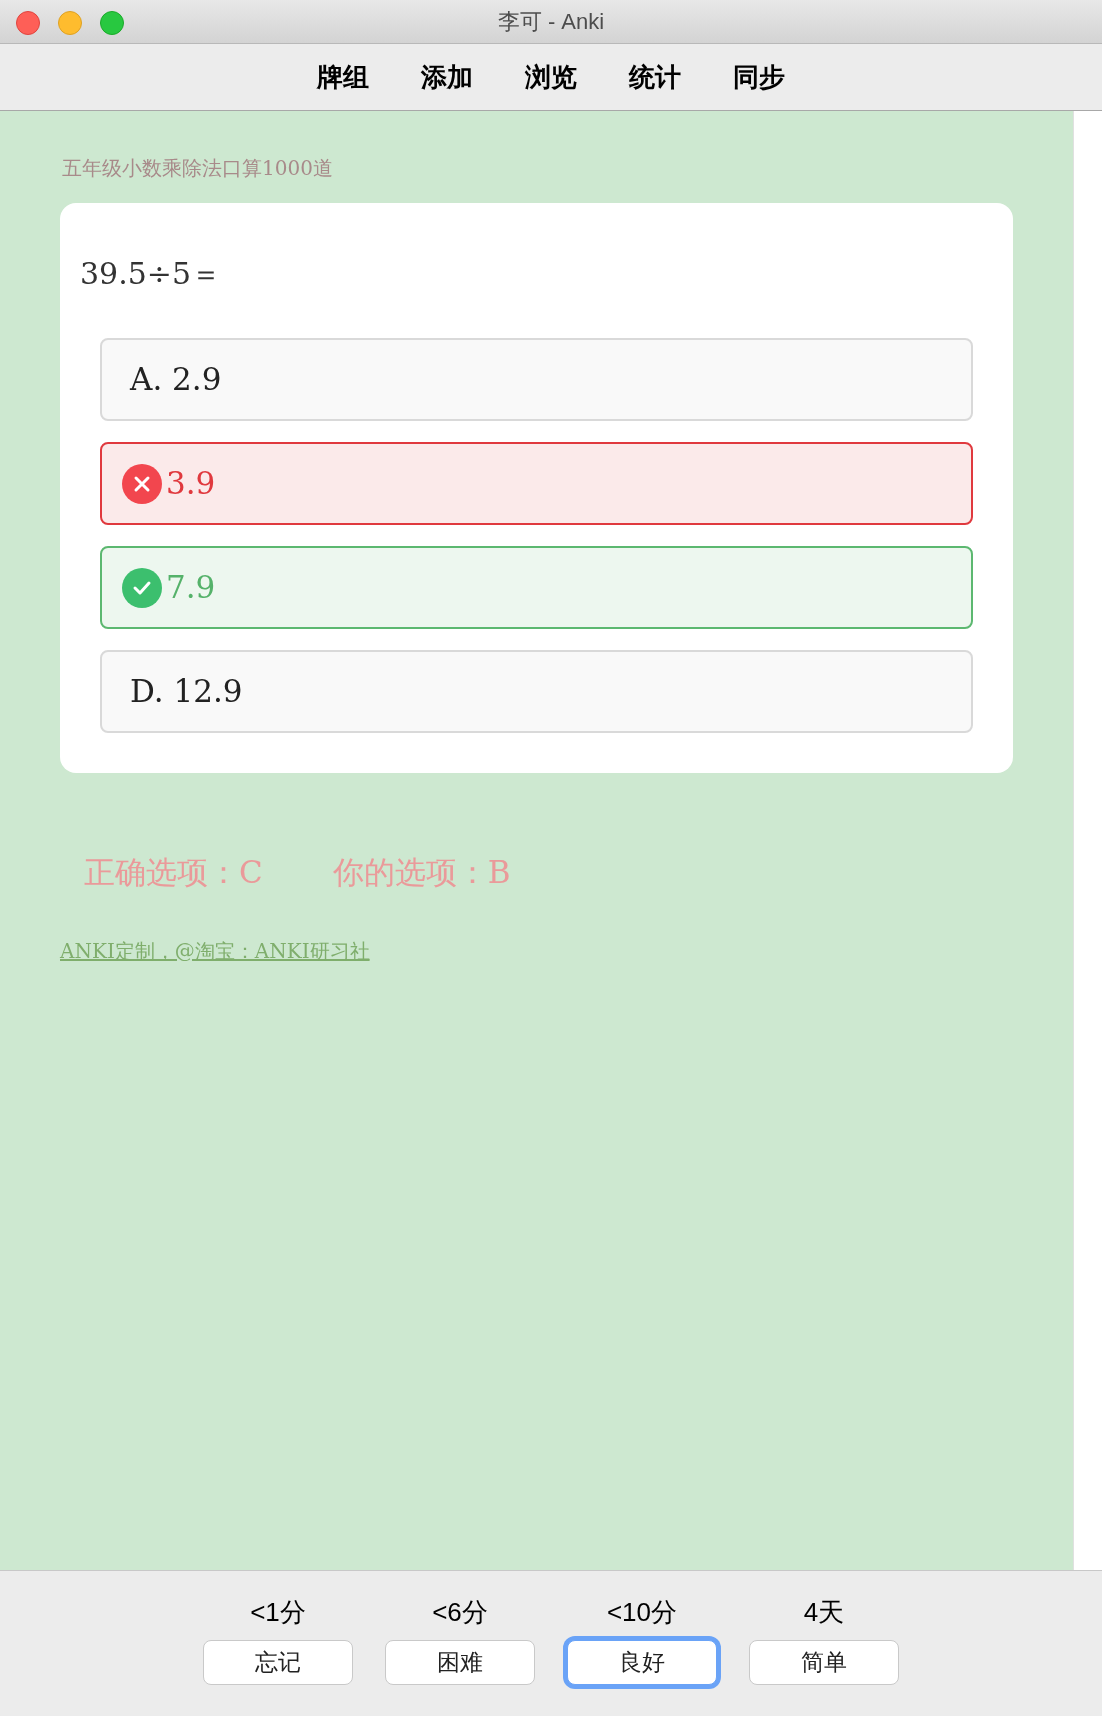  What do you see at coordinates (142, 587) in the screenshot?
I see `check-icon` at bounding box center [142, 587].